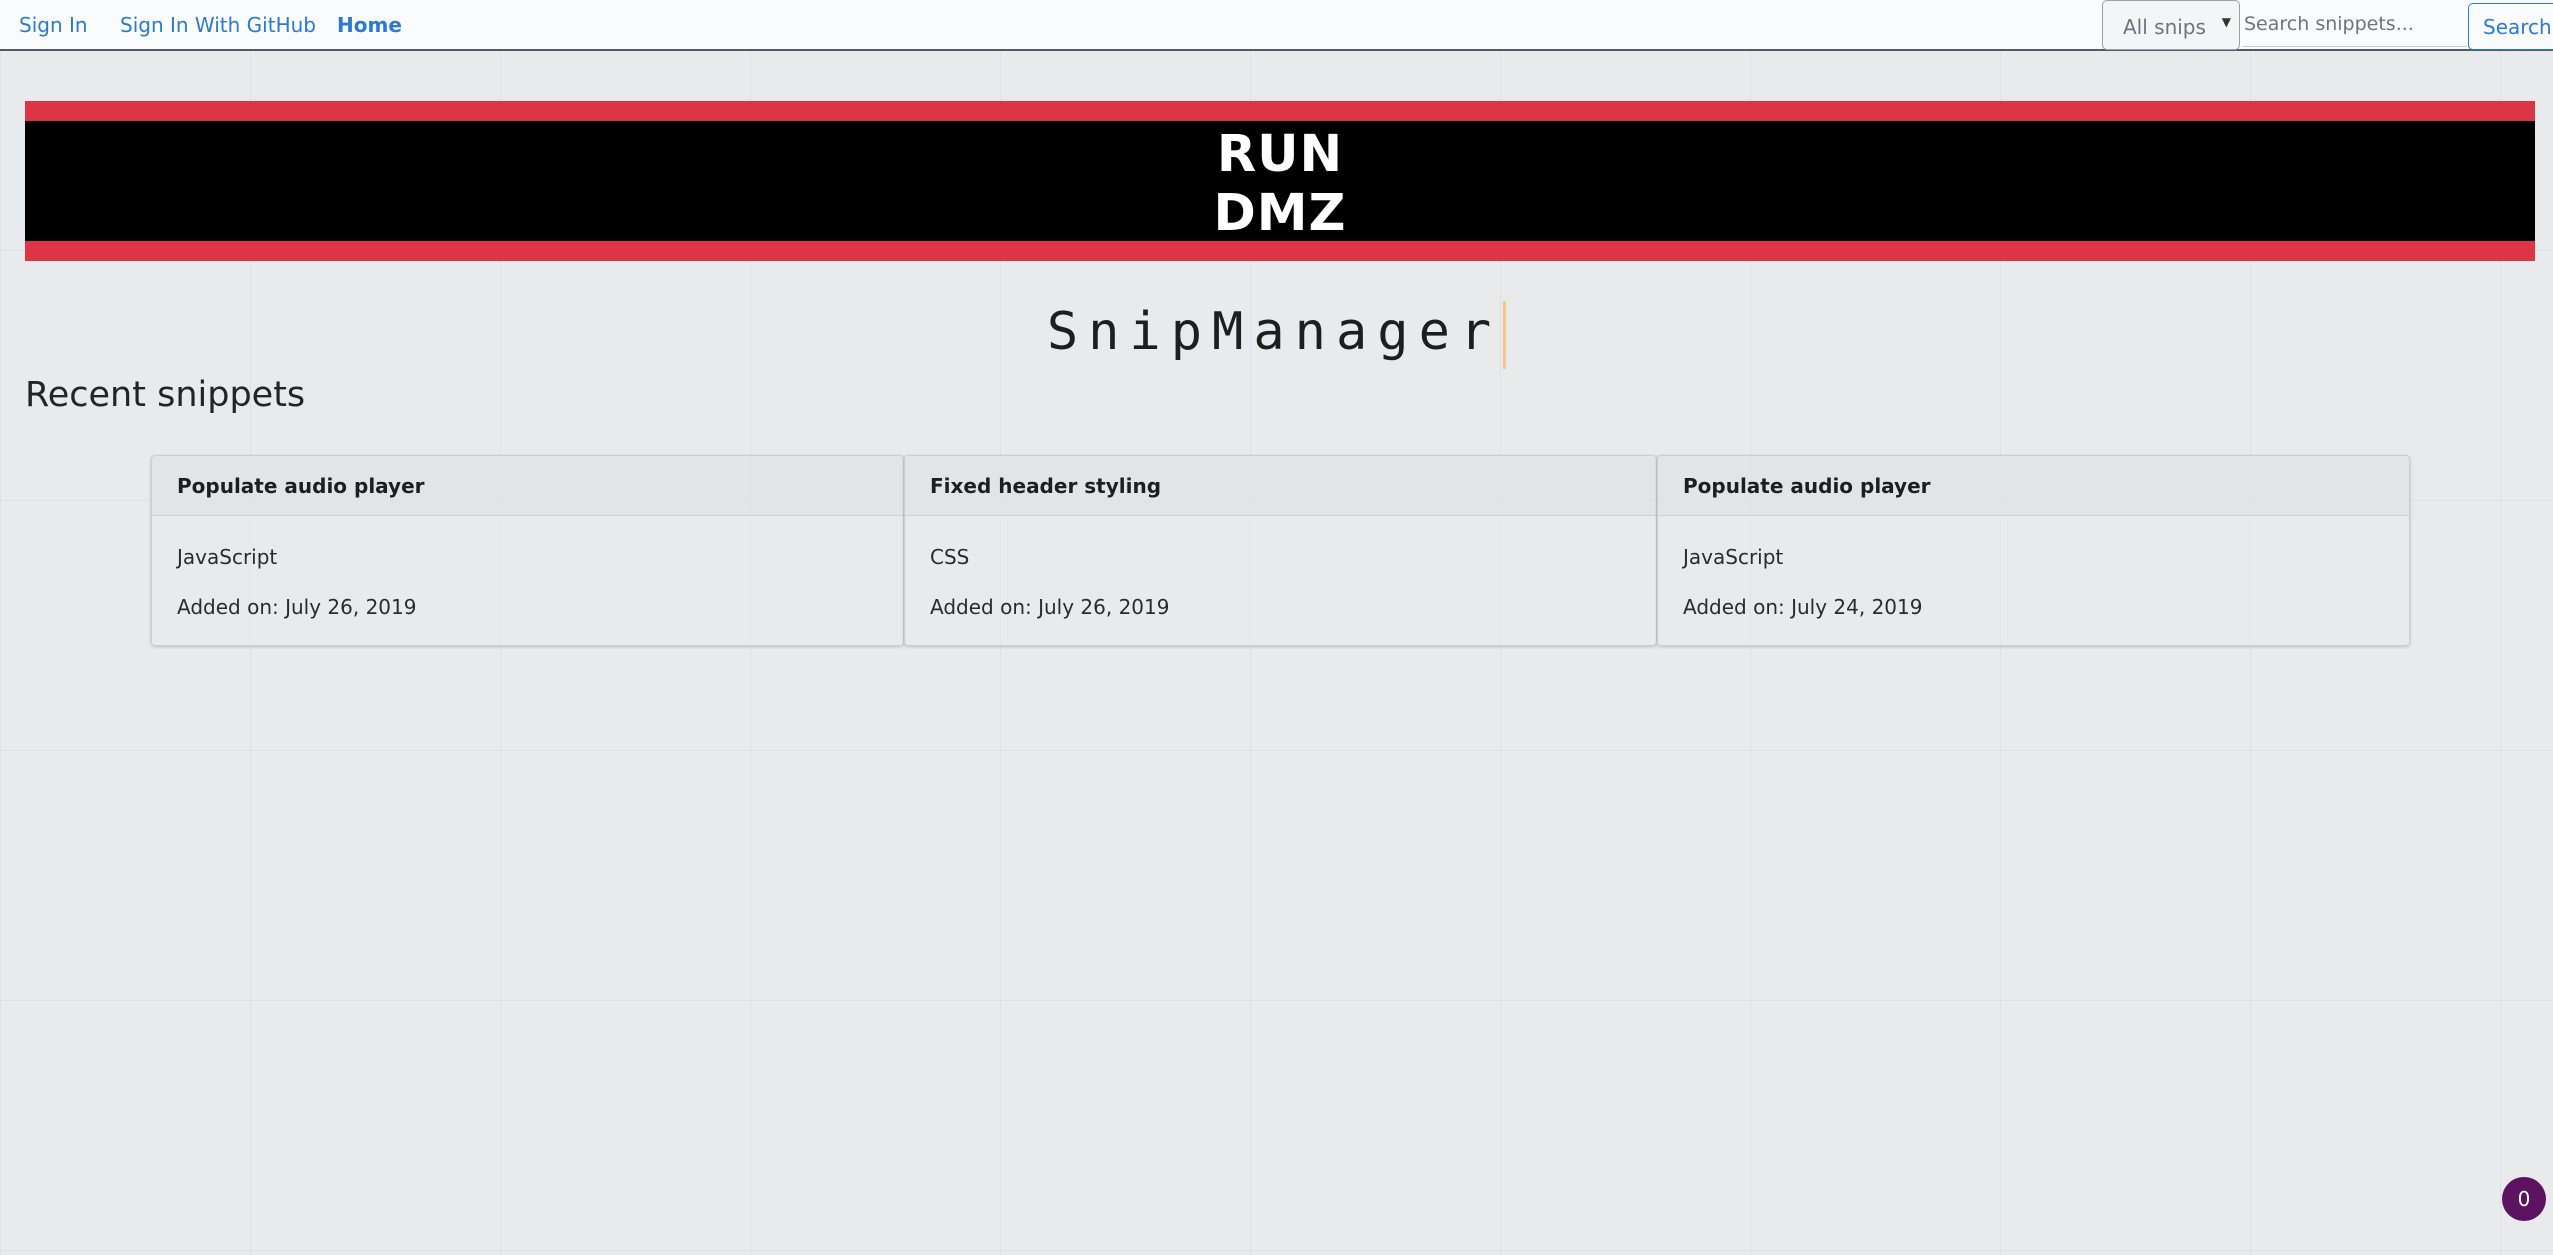  Describe the element at coordinates (2164, 27) in the screenshot. I see `snip-filter-value: All snips` at that location.